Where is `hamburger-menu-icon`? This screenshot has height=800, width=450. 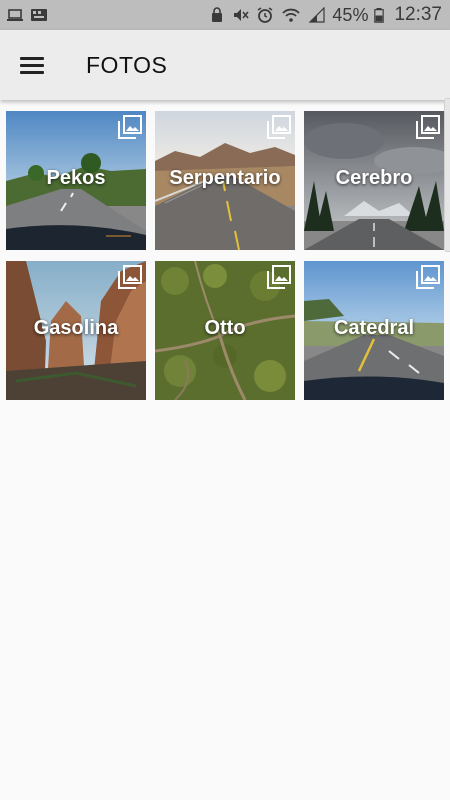
hamburger-menu-icon is located at coordinates (35, 65).